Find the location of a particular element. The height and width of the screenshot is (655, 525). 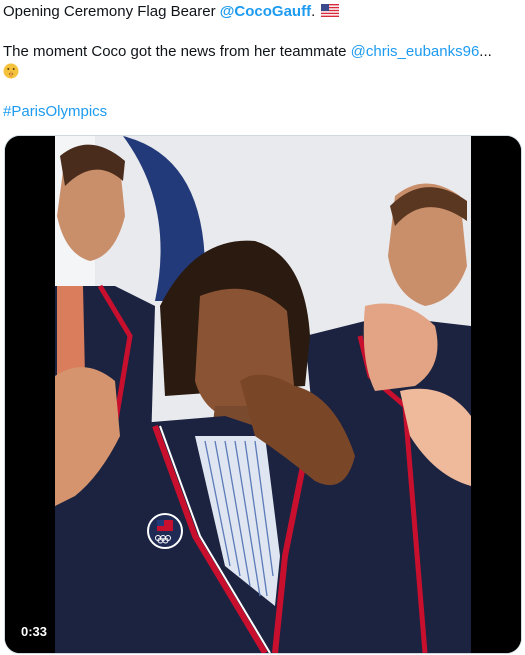

tweet-text-segment: . is located at coordinates (313, 11).